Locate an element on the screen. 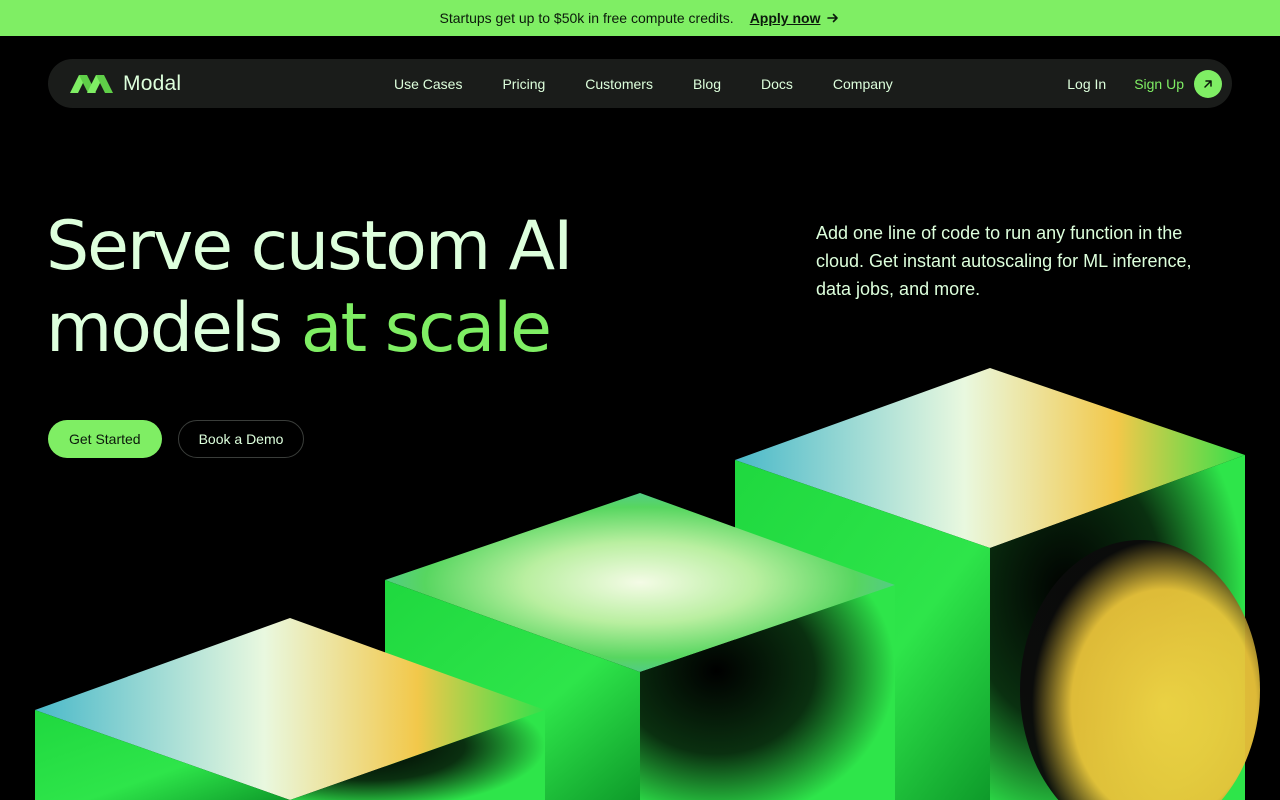 This screenshot has height=800, width=1280. apply-now-link: Apply now is located at coordinates (795, 18).